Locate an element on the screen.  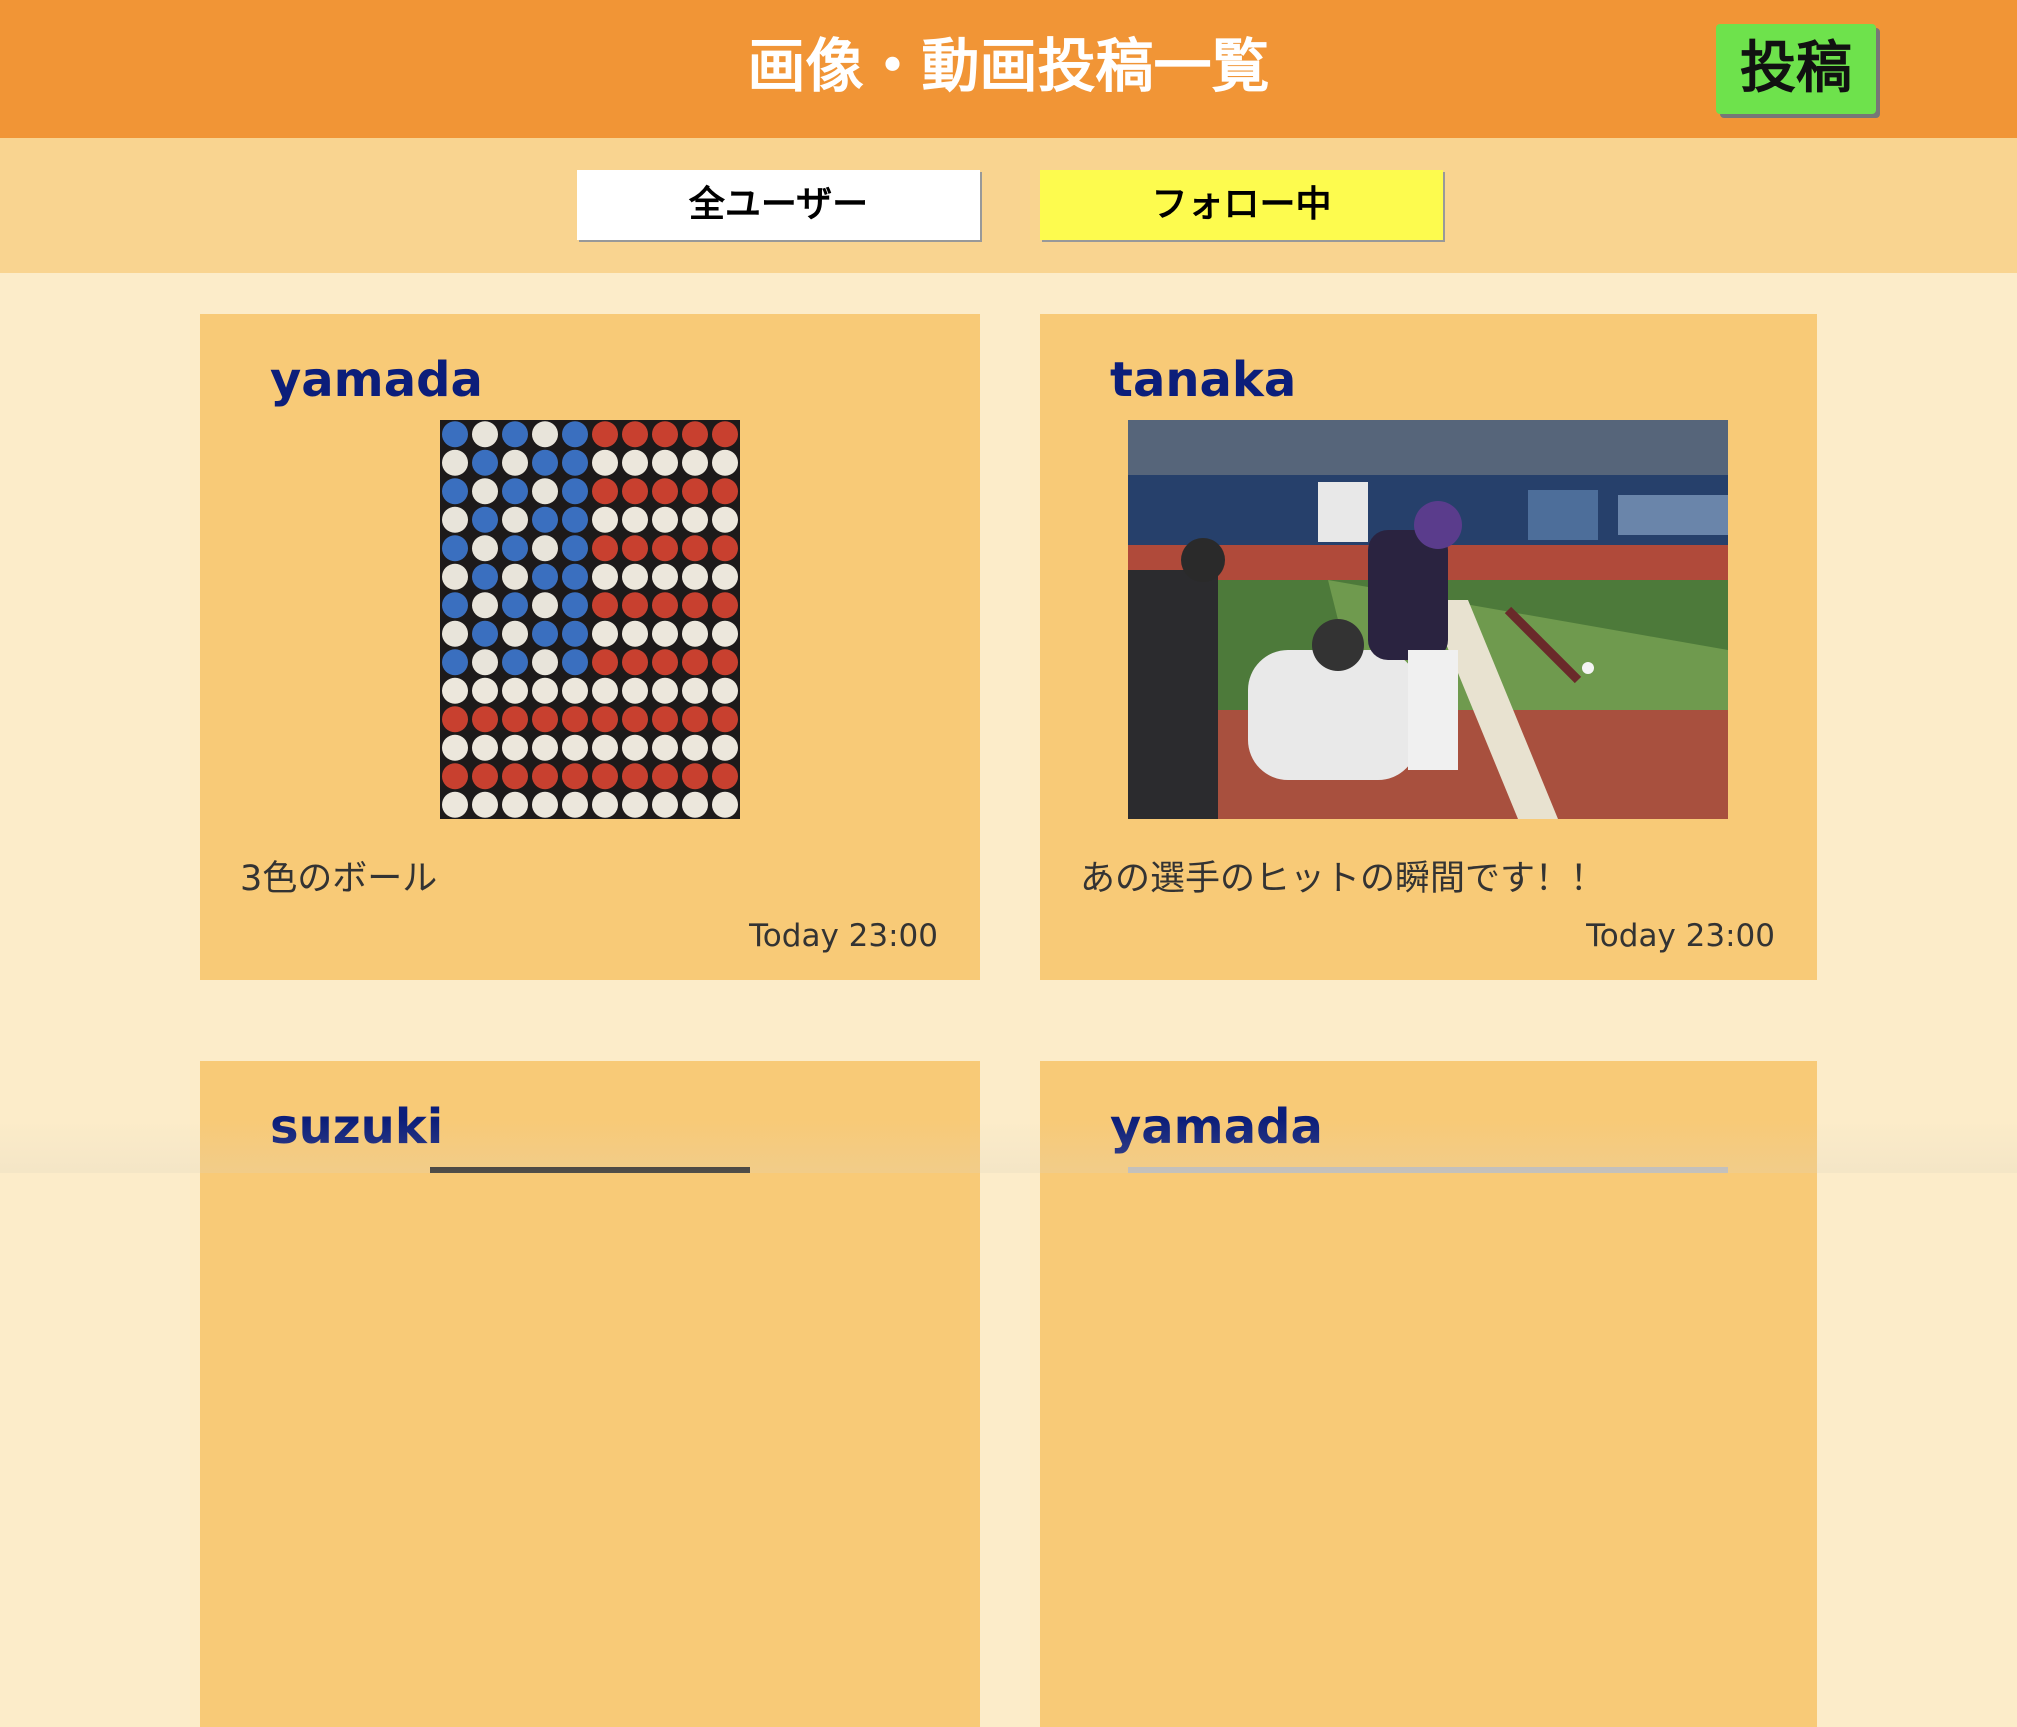
post-card: yamada 3色のボール Today 23:00 is located at coordinates (590, 647).